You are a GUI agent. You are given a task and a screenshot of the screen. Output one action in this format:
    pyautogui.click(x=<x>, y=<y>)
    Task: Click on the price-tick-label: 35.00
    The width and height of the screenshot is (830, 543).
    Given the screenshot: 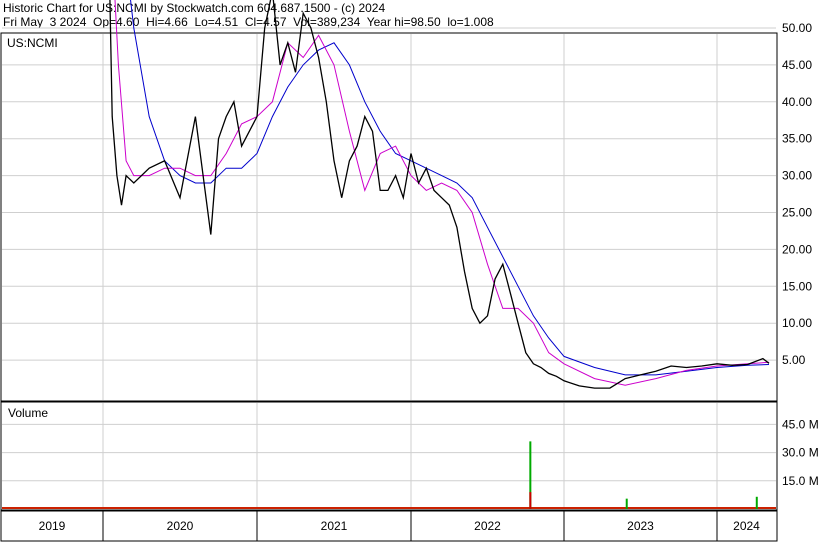 What is the action you would take?
    pyautogui.click(x=797, y=139)
    